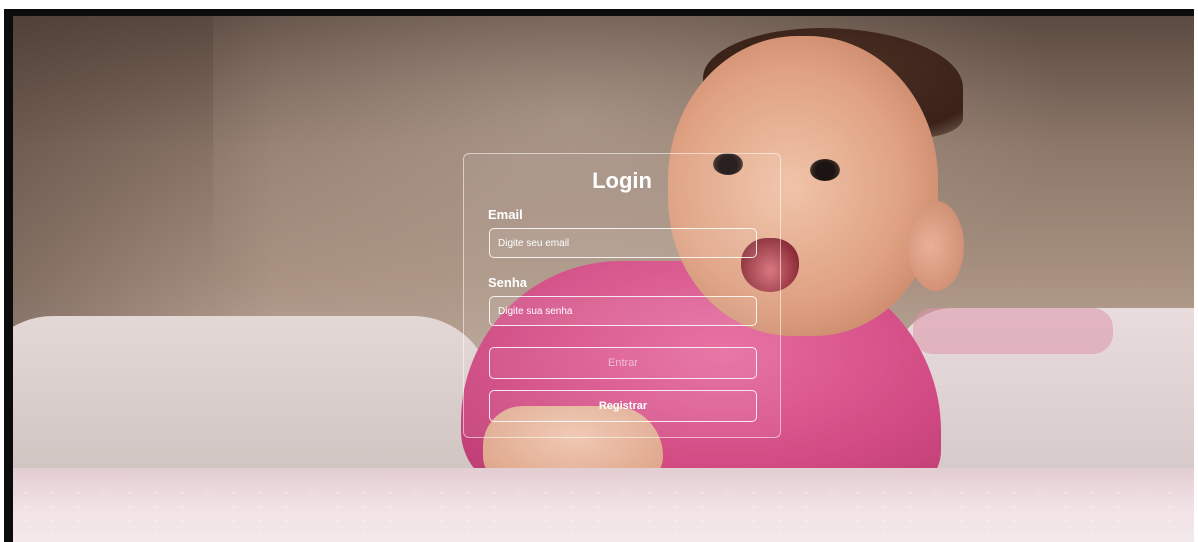 The image size is (1198, 542). What do you see at coordinates (825, 170) in the screenshot?
I see `baby-eye-right` at bounding box center [825, 170].